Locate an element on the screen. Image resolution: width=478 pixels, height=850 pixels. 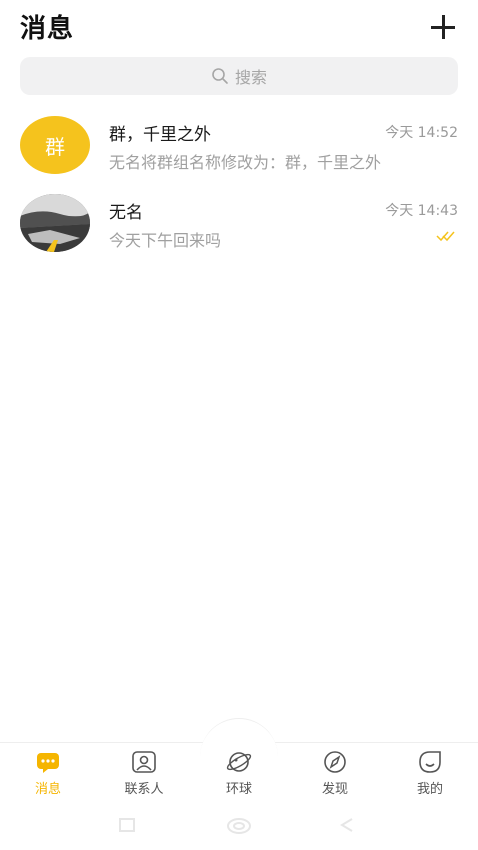
conversation-item-group: 群 群，千里之外 今天 14:52 无名将群组名称修改为：群，千里之外 is located at coordinates (239, 145).